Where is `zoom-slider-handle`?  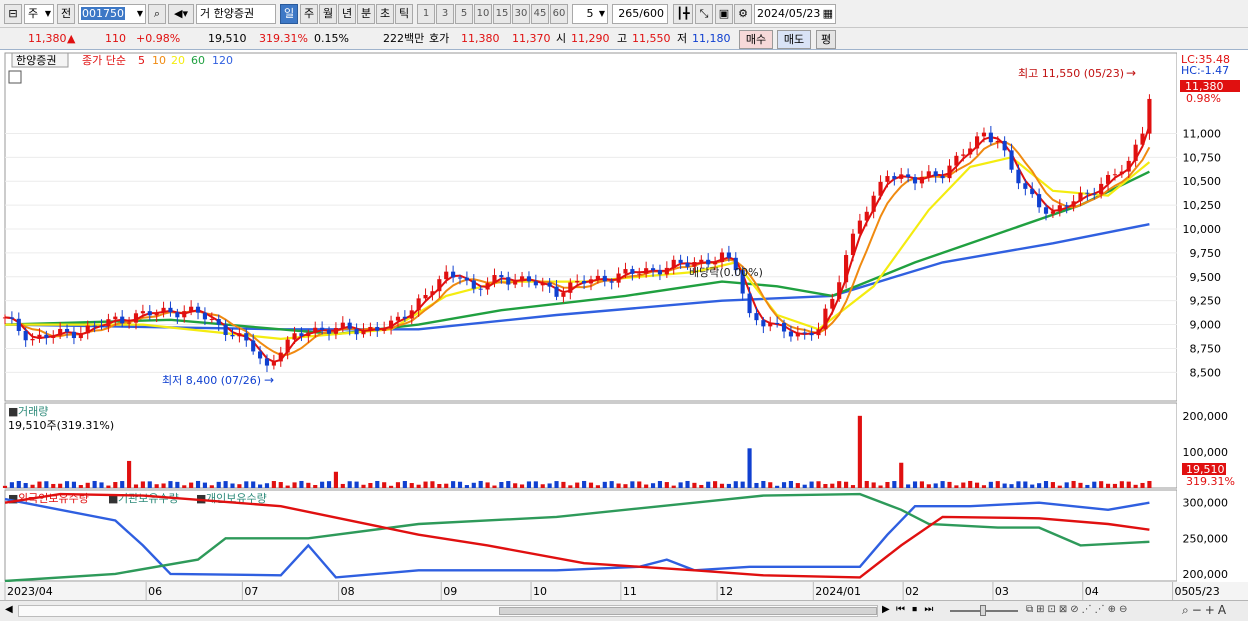 zoom-slider-handle is located at coordinates (983, 610).